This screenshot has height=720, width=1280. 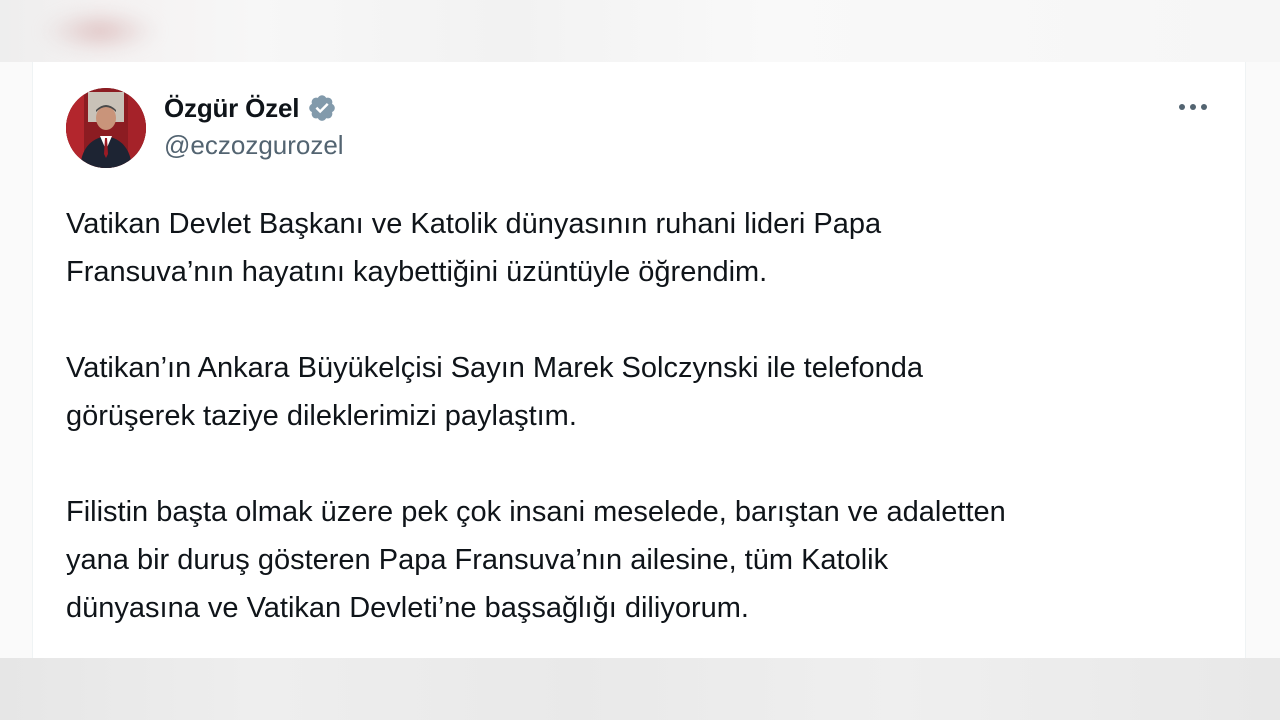 I want to click on more-horizontal-icon, so click(x=1193, y=107).